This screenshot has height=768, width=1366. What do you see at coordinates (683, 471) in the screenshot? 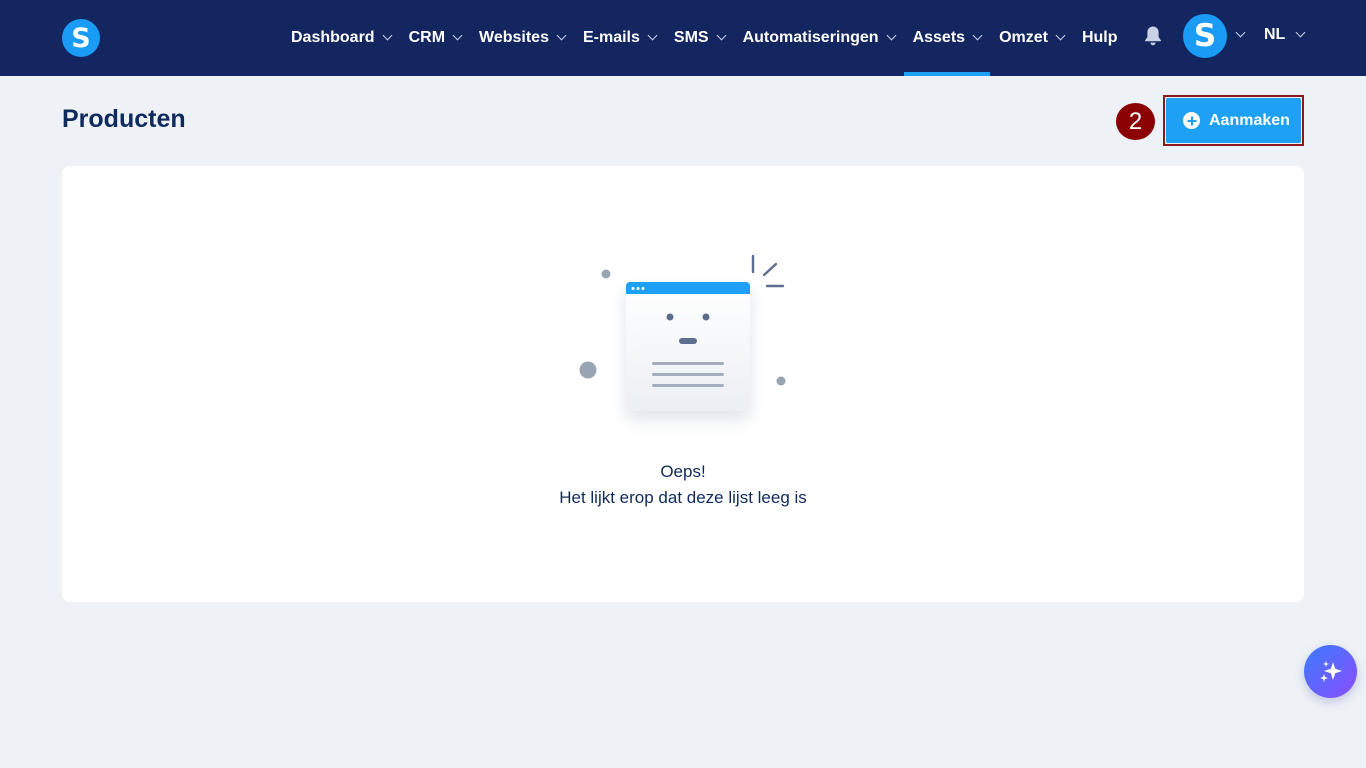
I see `empty-state-title: Oeps!` at bounding box center [683, 471].